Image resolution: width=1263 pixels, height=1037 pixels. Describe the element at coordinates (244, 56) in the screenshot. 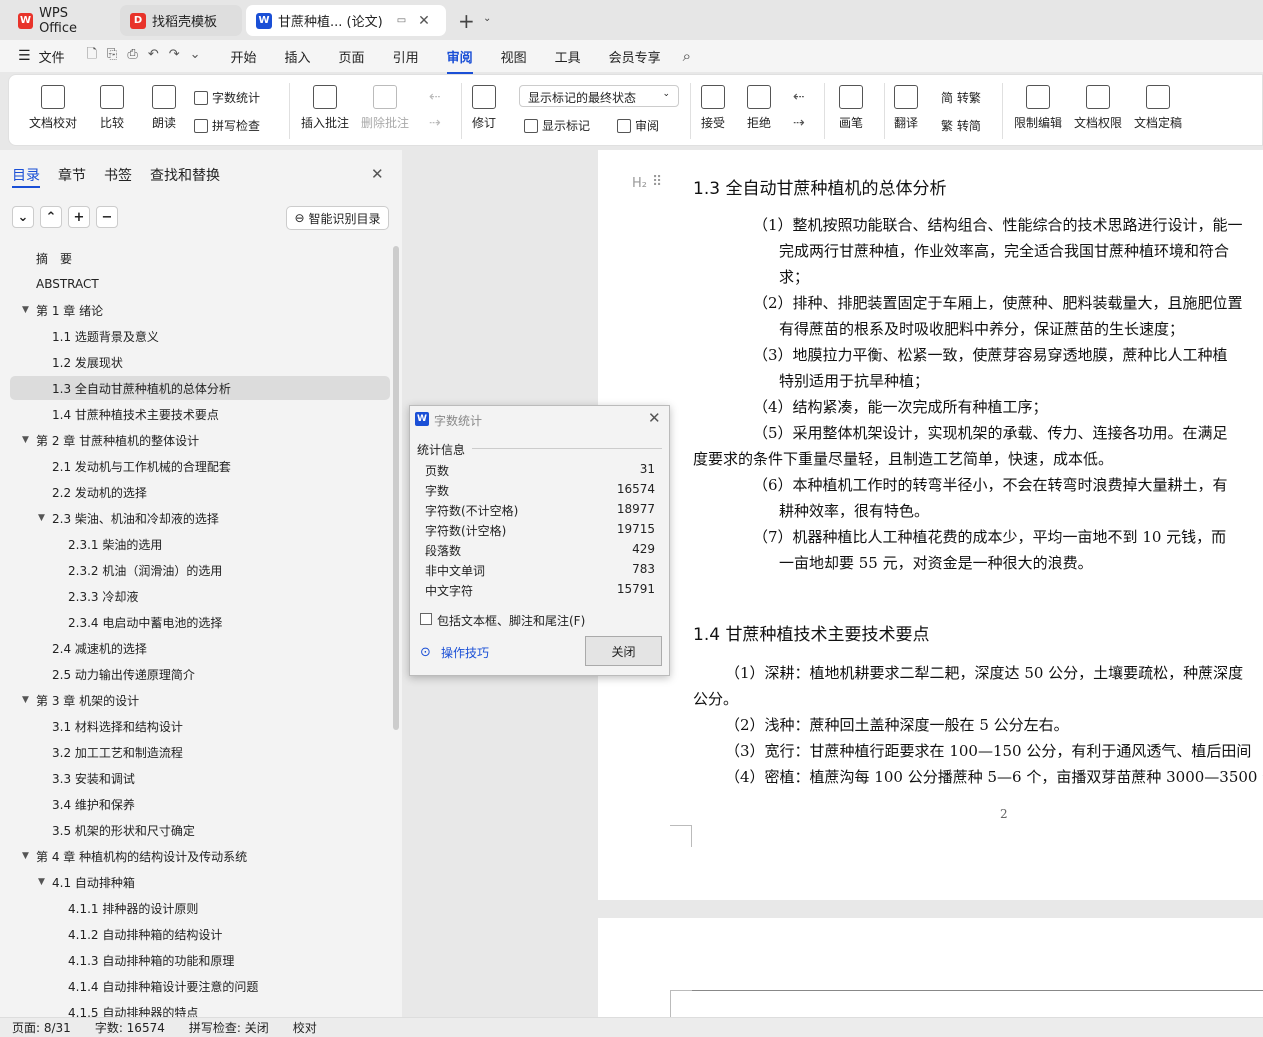

I see `menu-home: 开始` at that location.